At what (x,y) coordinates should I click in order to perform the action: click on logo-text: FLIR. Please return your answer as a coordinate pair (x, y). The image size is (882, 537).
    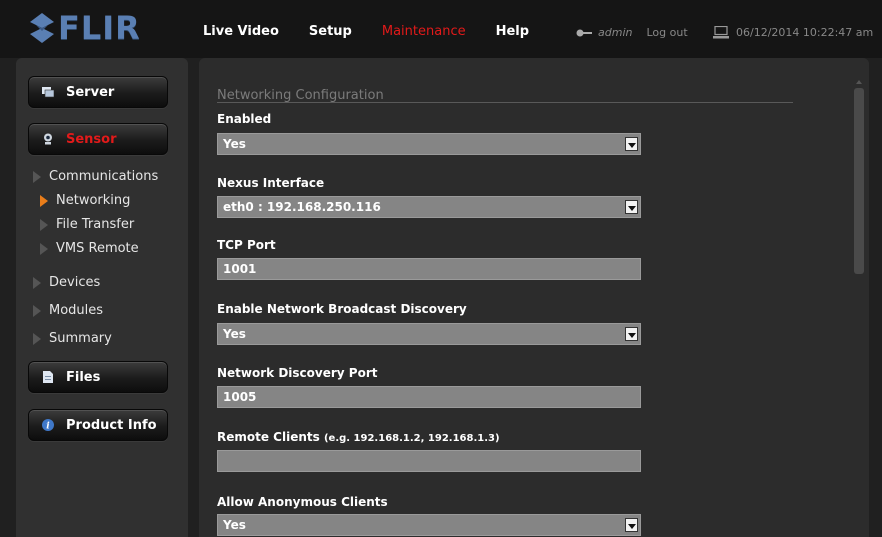
    Looking at the image, I should click on (99, 28).